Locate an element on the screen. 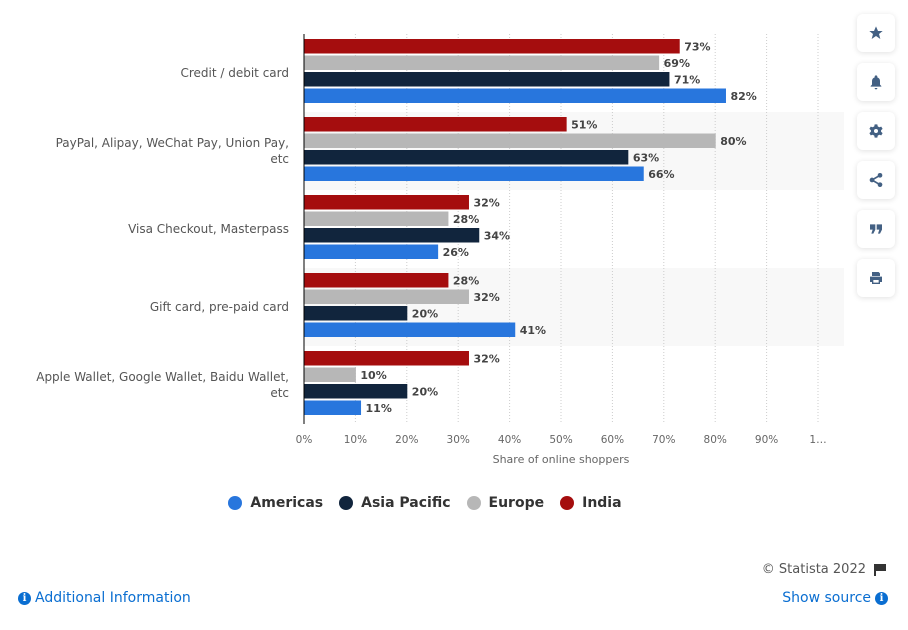 The height and width of the screenshot is (630, 908). category-label-line: Visa Checkout, Masterpass is located at coordinates (208, 229).